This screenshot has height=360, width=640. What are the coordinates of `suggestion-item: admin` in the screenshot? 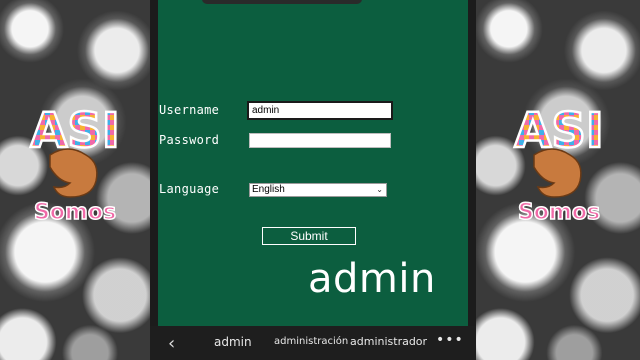 It's located at (233, 342).